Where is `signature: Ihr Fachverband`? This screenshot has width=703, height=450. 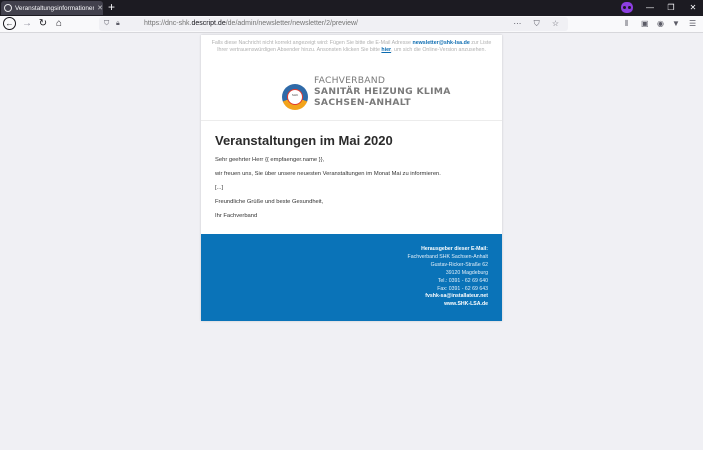 signature: Ihr Fachverband is located at coordinates (236, 216).